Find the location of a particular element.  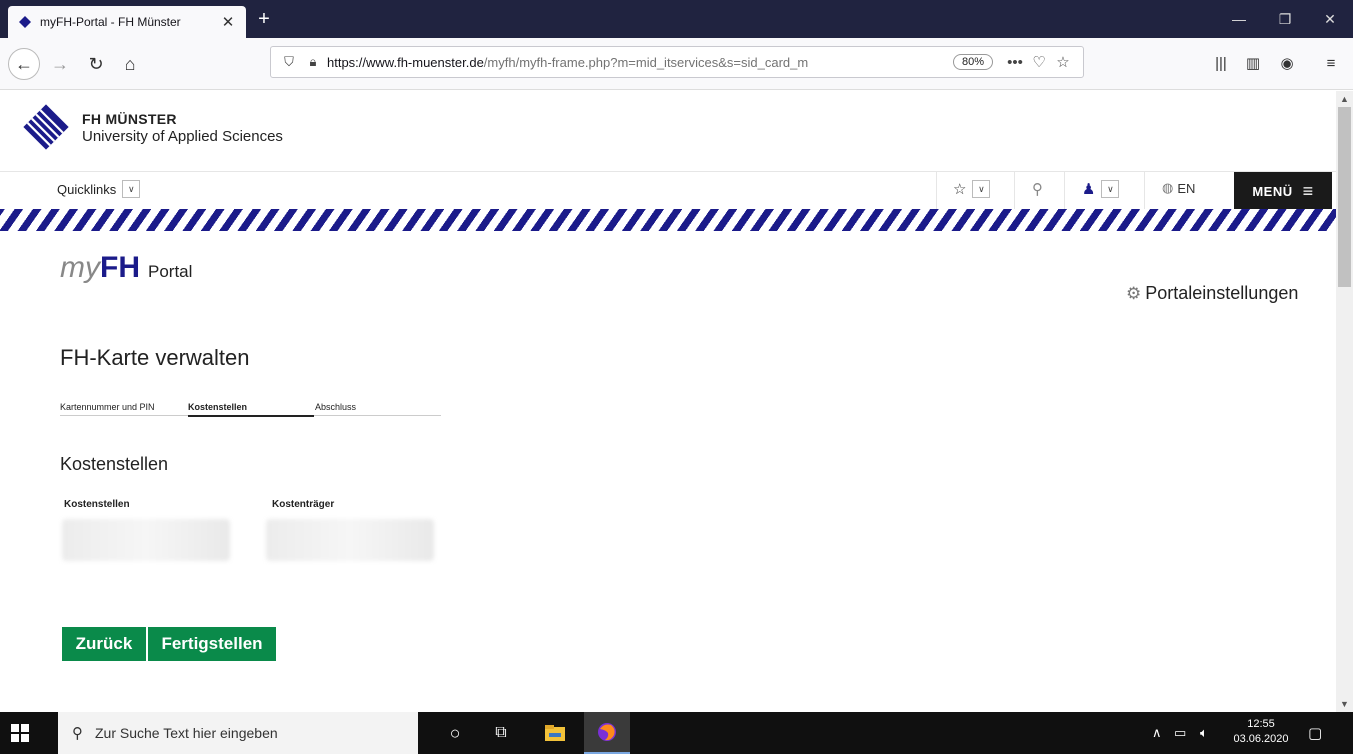

hamburger-menu-icon: ≡ is located at coordinates (1331, 63).